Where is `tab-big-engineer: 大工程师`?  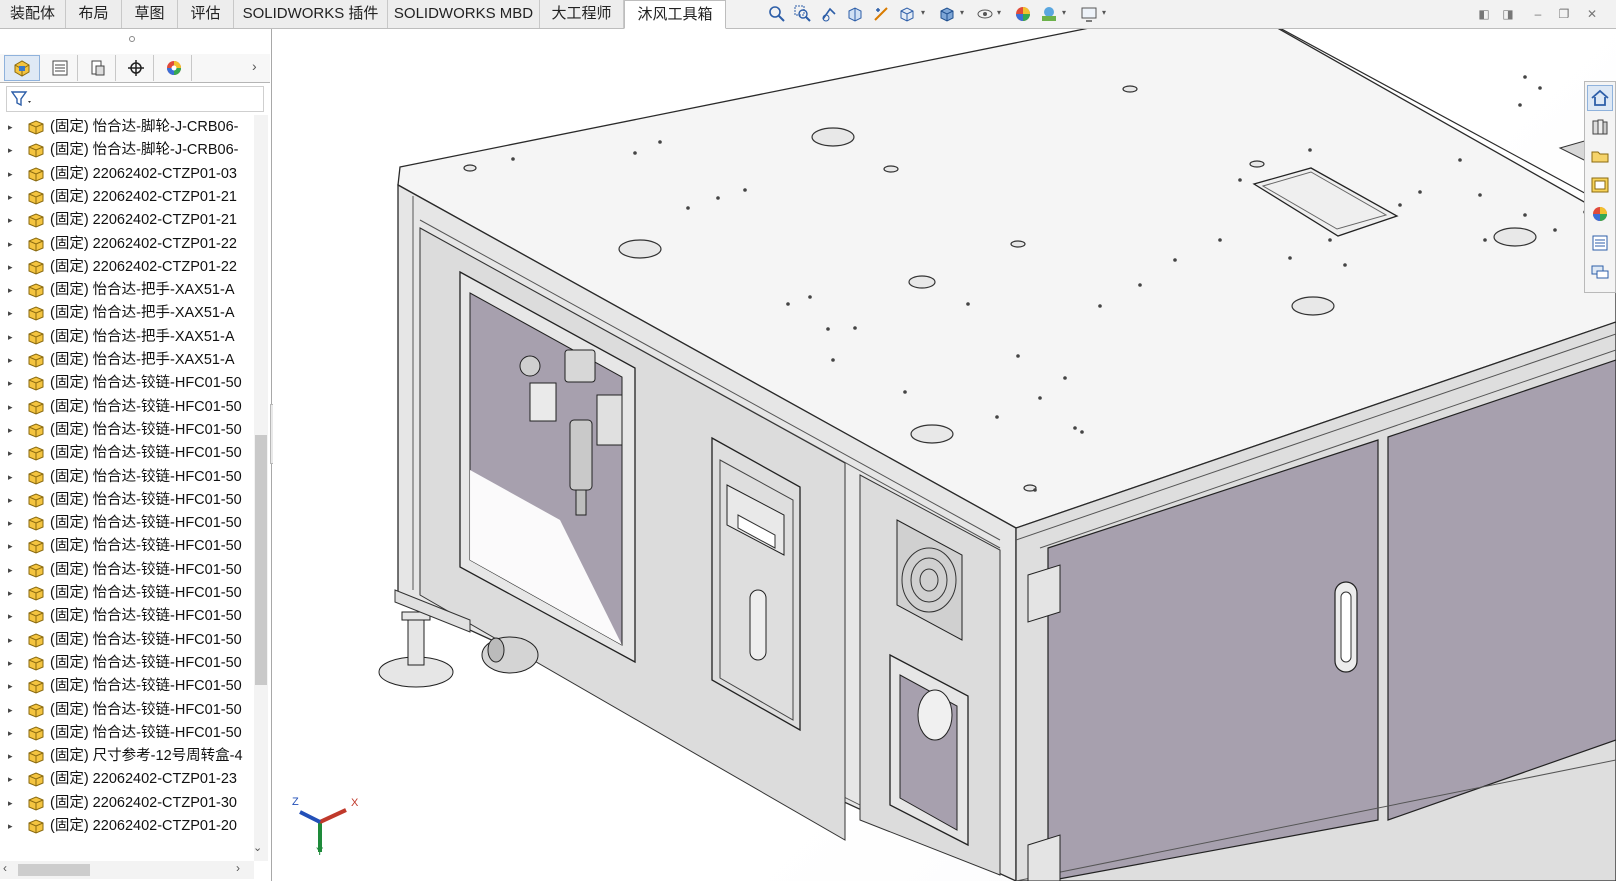 tab-big-engineer: 大工程师 is located at coordinates (582, 14).